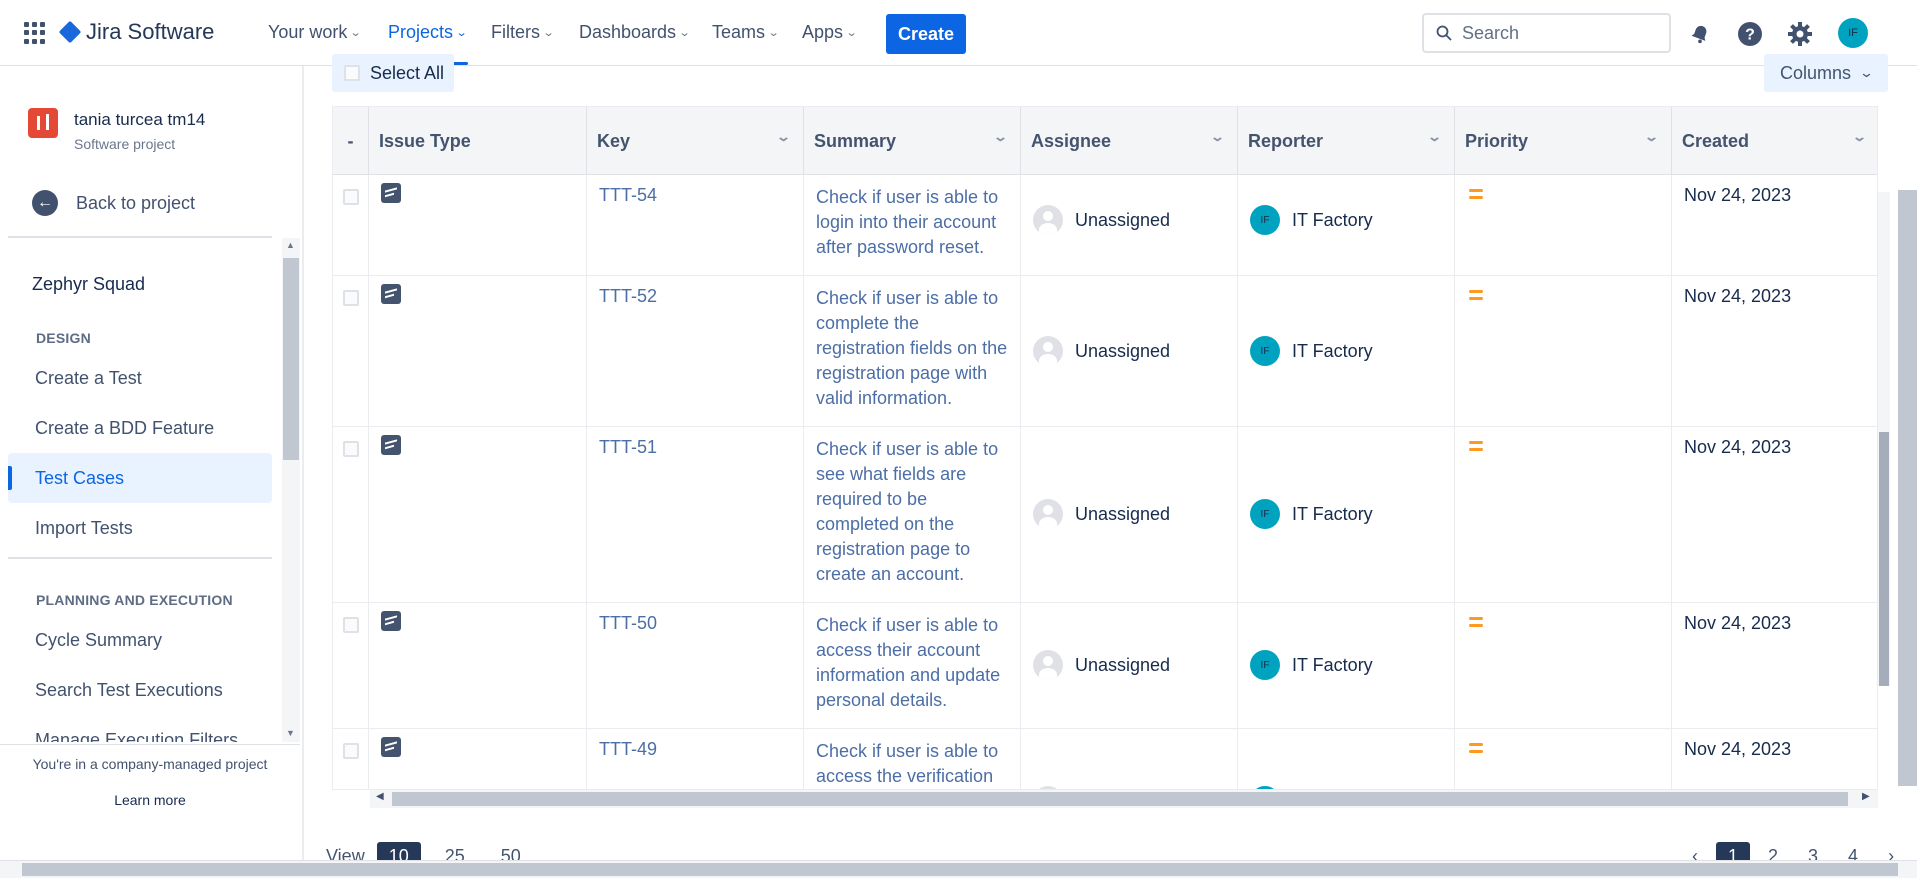 The width and height of the screenshot is (1917, 878). What do you see at coordinates (116, 130) in the screenshot?
I see `project-header: tania turcea tm14 Software project` at bounding box center [116, 130].